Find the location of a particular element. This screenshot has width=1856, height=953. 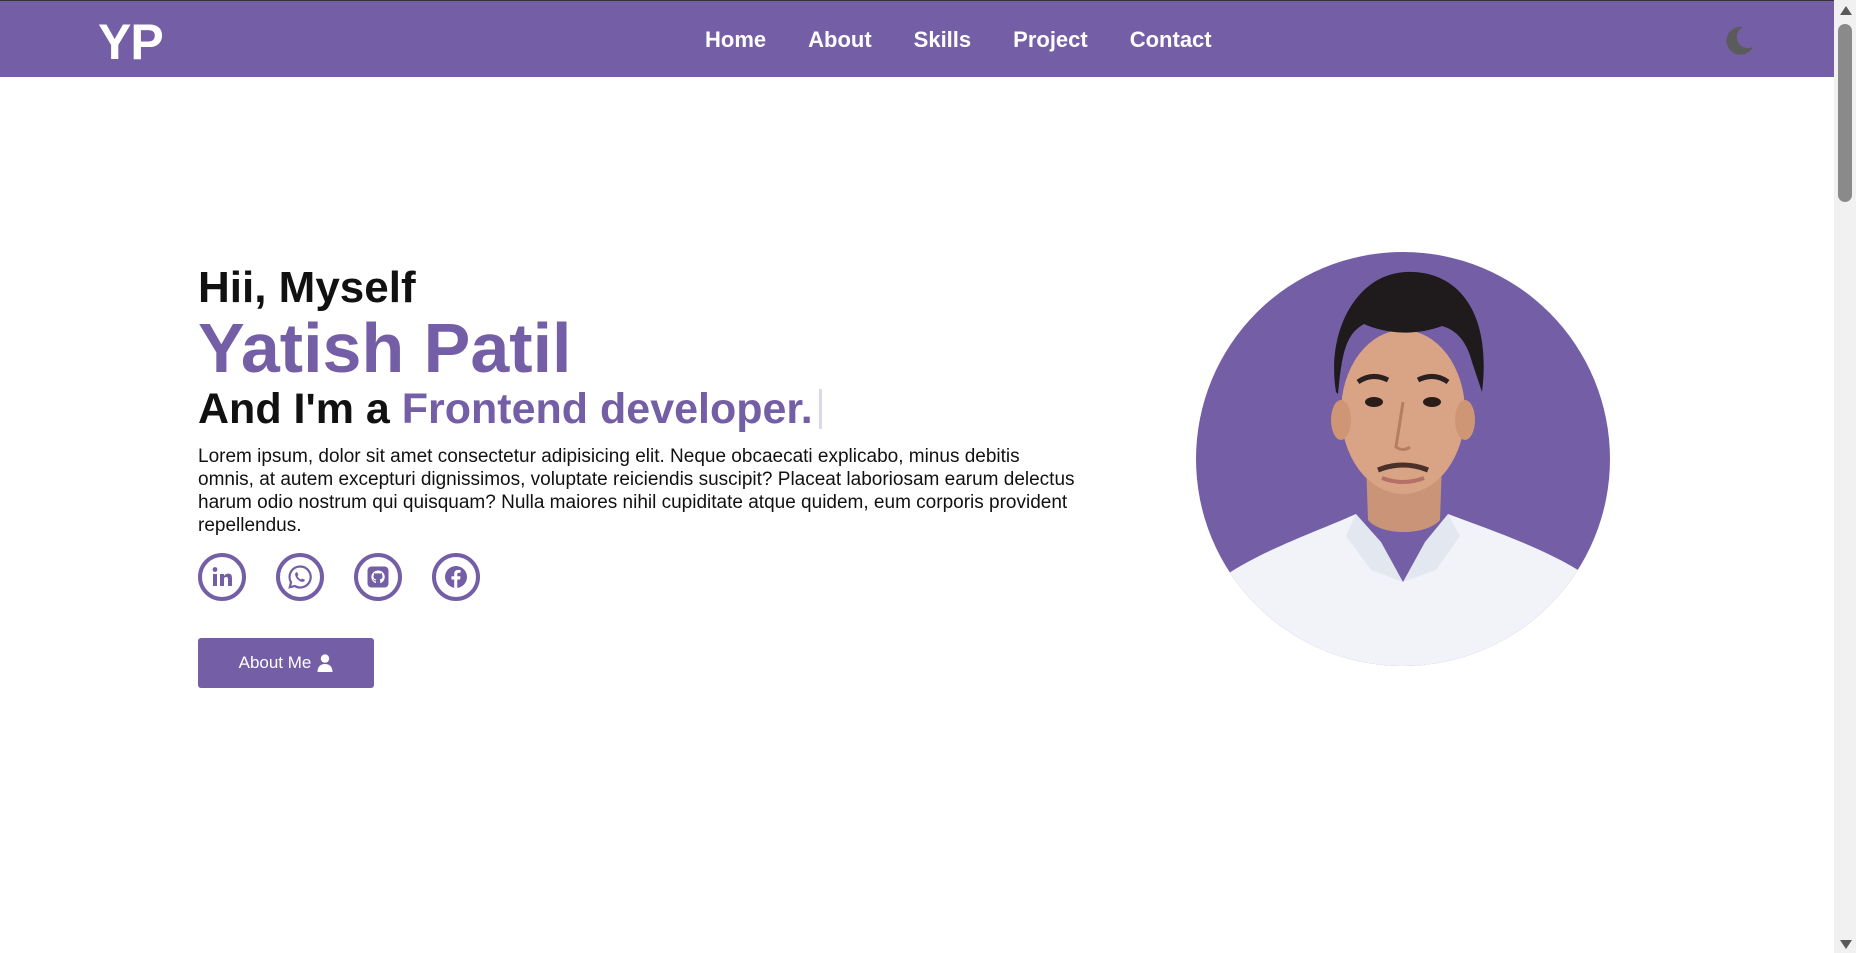

nav-link-skills: Skills is located at coordinates (942, 40).